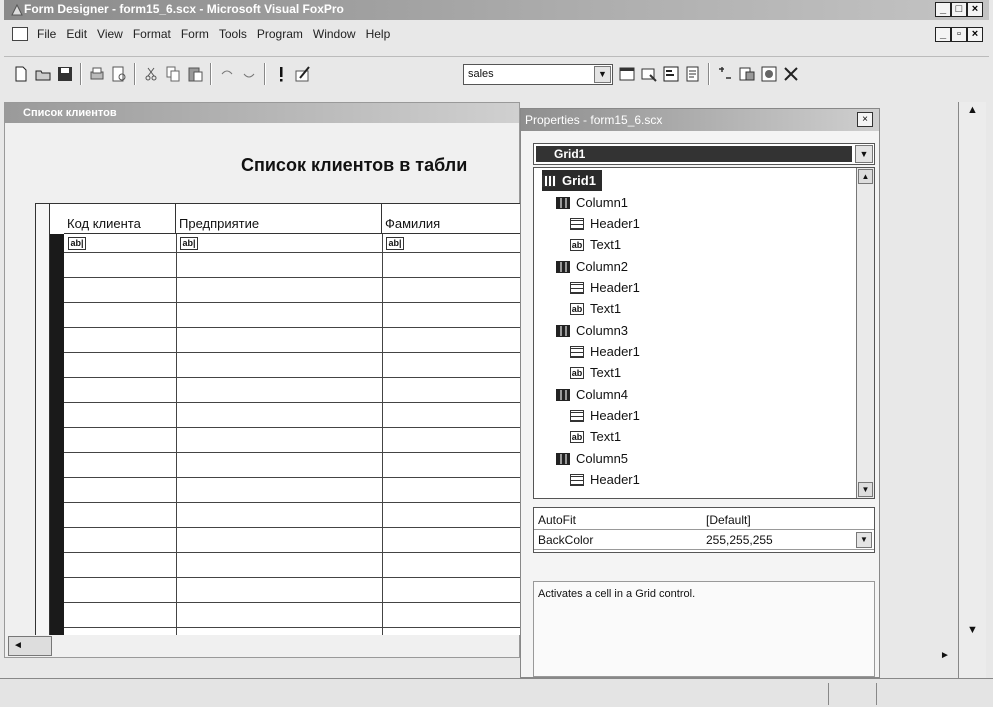 Image resolution: width=993 pixels, height=707 pixels. What do you see at coordinates (65, 74) in the screenshot?
I see `save-icon` at bounding box center [65, 74].